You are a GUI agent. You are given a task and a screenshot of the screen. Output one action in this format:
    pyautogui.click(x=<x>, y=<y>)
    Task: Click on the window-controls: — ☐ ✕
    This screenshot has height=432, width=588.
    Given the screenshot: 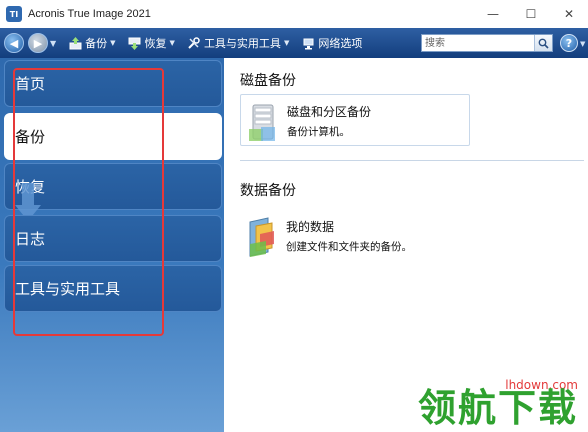 What is the action you would take?
    pyautogui.click(x=531, y=14)
    